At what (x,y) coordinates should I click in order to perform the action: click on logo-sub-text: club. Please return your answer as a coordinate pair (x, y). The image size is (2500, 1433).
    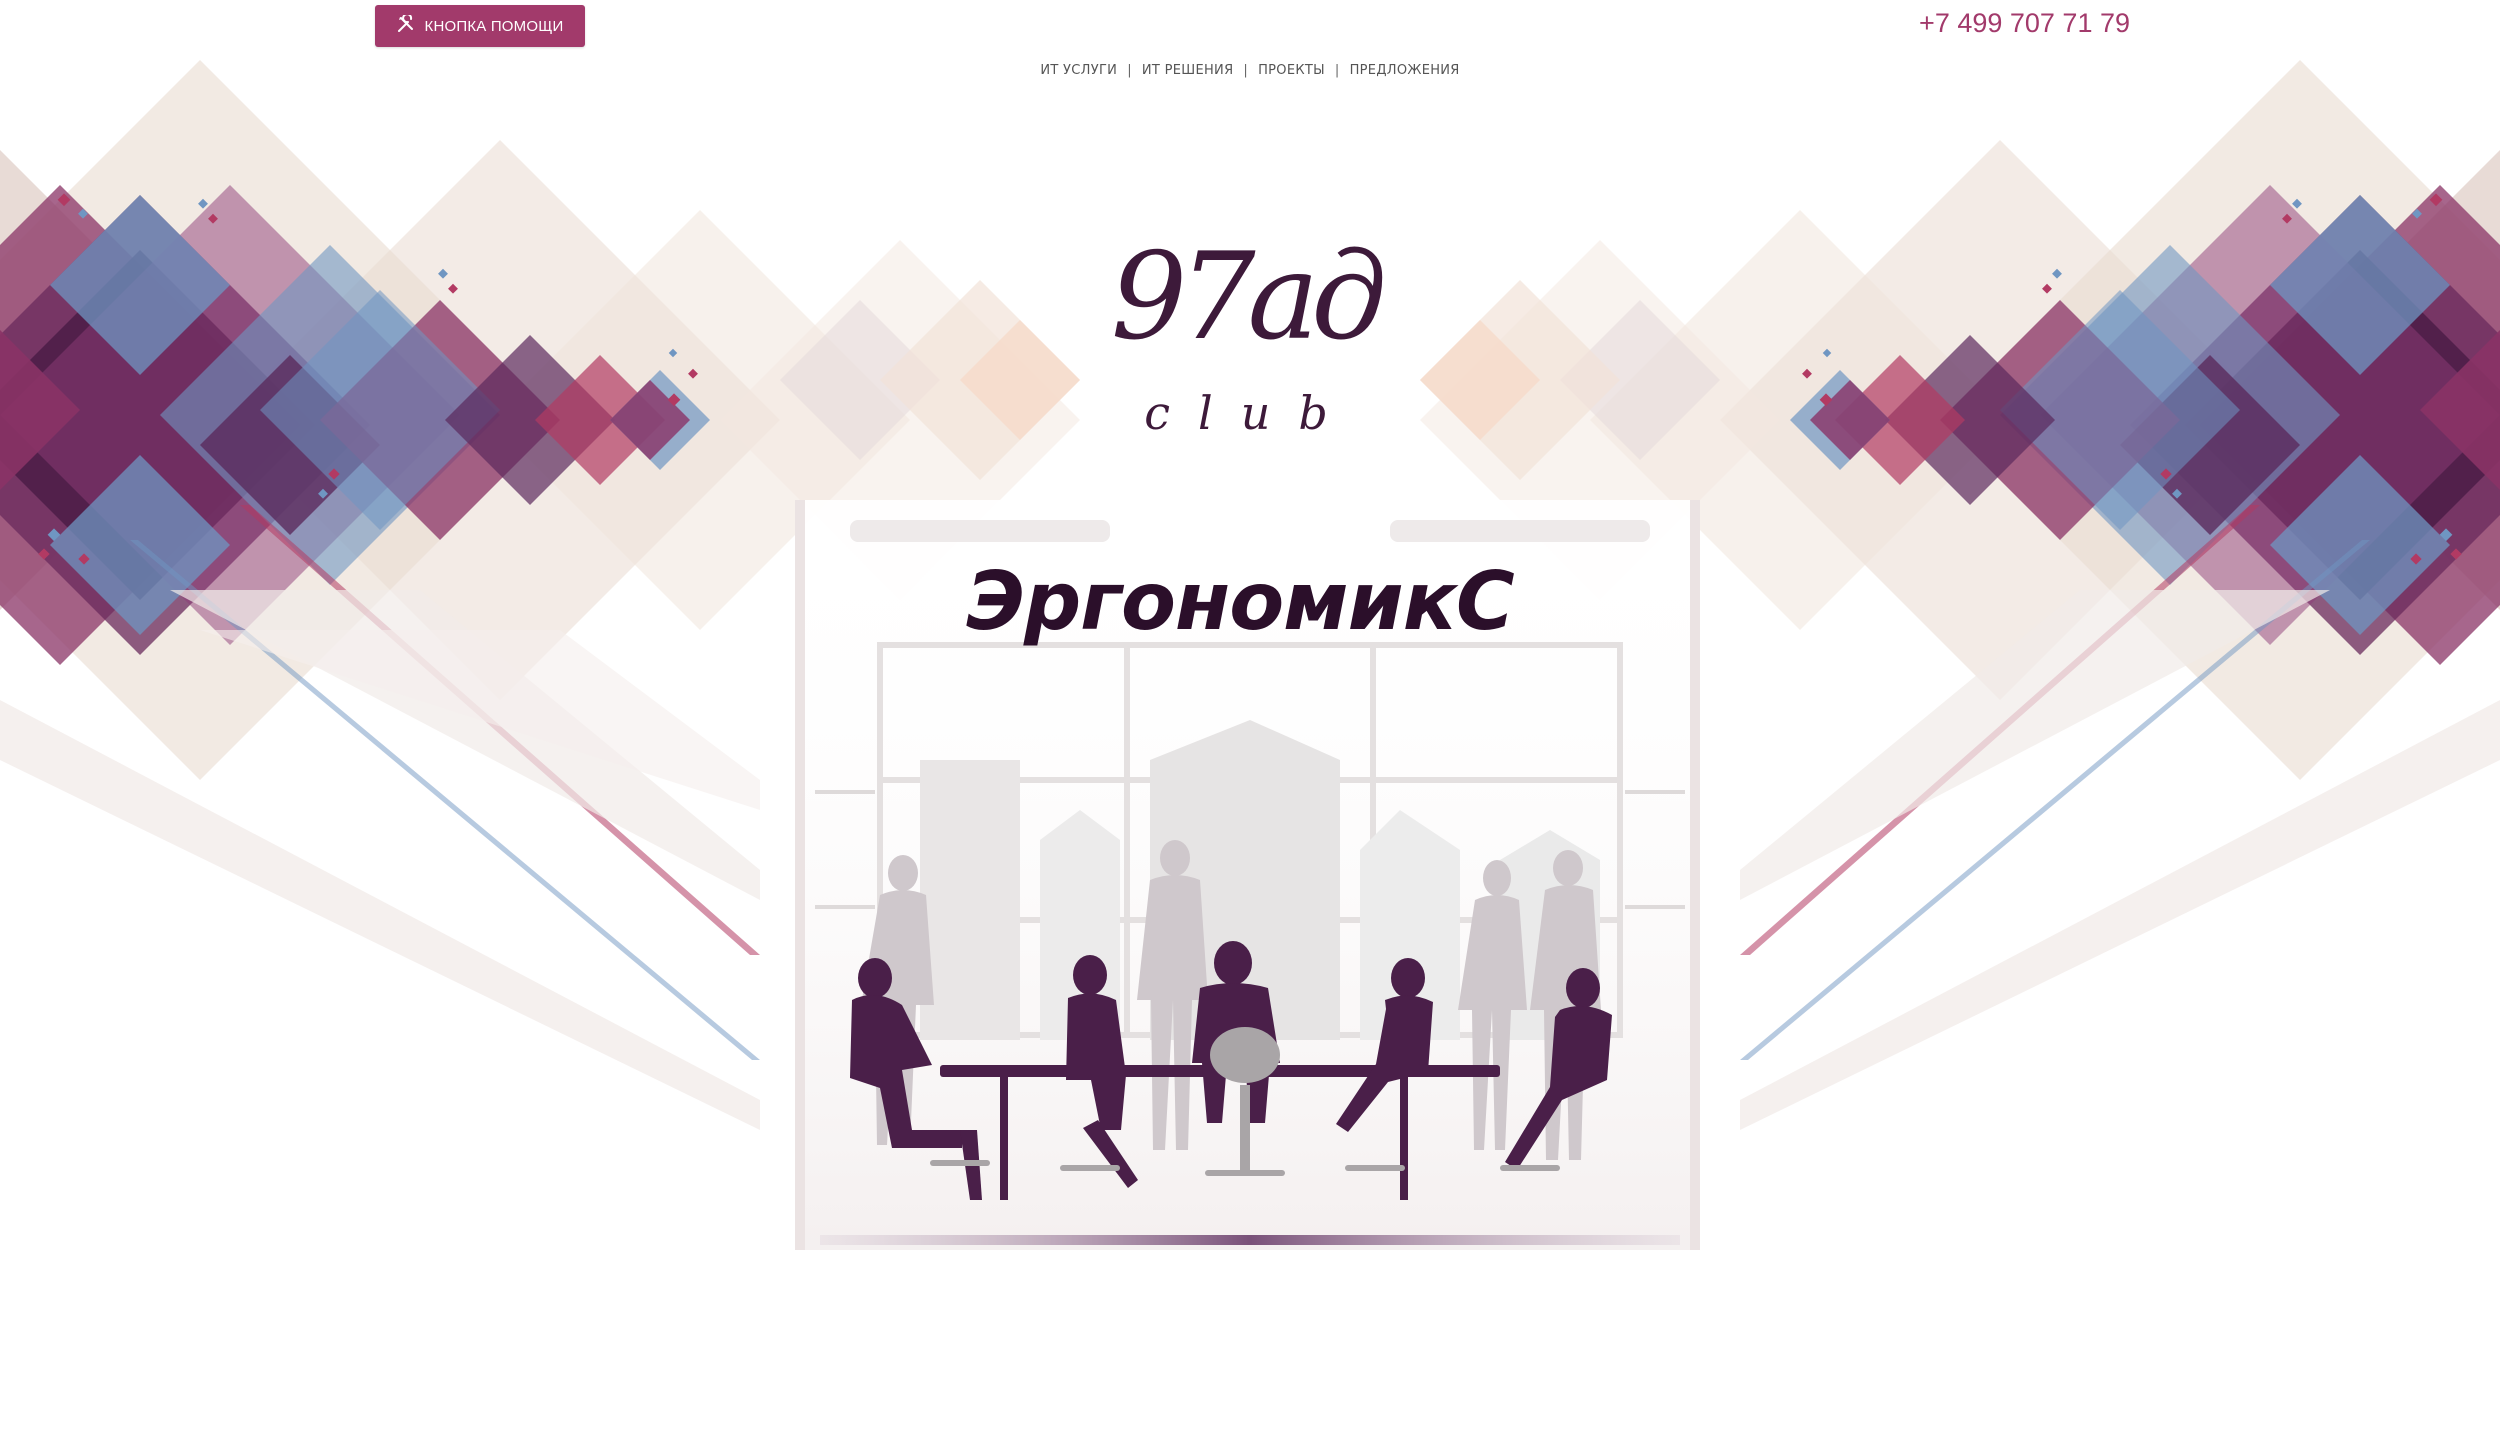
    Looking at the image, I should click on (1250, 413).